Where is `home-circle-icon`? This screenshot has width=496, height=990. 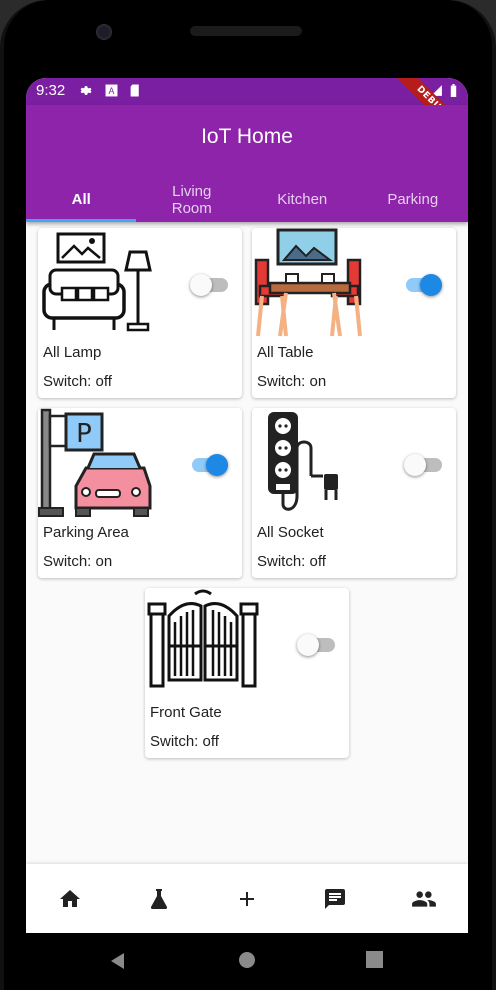
home-circle-icon is located at coordinates (247, 960).